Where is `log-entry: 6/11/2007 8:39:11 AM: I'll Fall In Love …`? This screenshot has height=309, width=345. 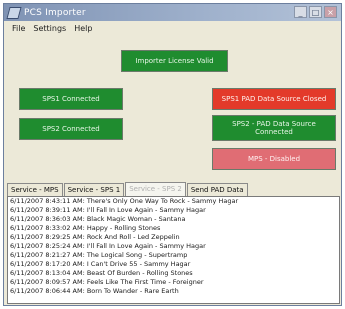 log-entry: 6/11/2007 8:39:11 AM: I'll Fall In Love … is located at coordinates (108, 210).